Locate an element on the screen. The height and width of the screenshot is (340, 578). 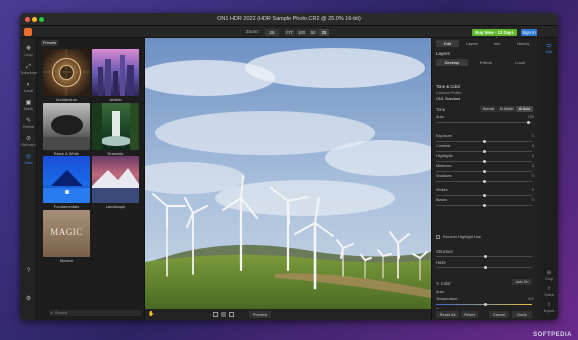
transform-icon: ⤢ is located at coordinates (28, 67).